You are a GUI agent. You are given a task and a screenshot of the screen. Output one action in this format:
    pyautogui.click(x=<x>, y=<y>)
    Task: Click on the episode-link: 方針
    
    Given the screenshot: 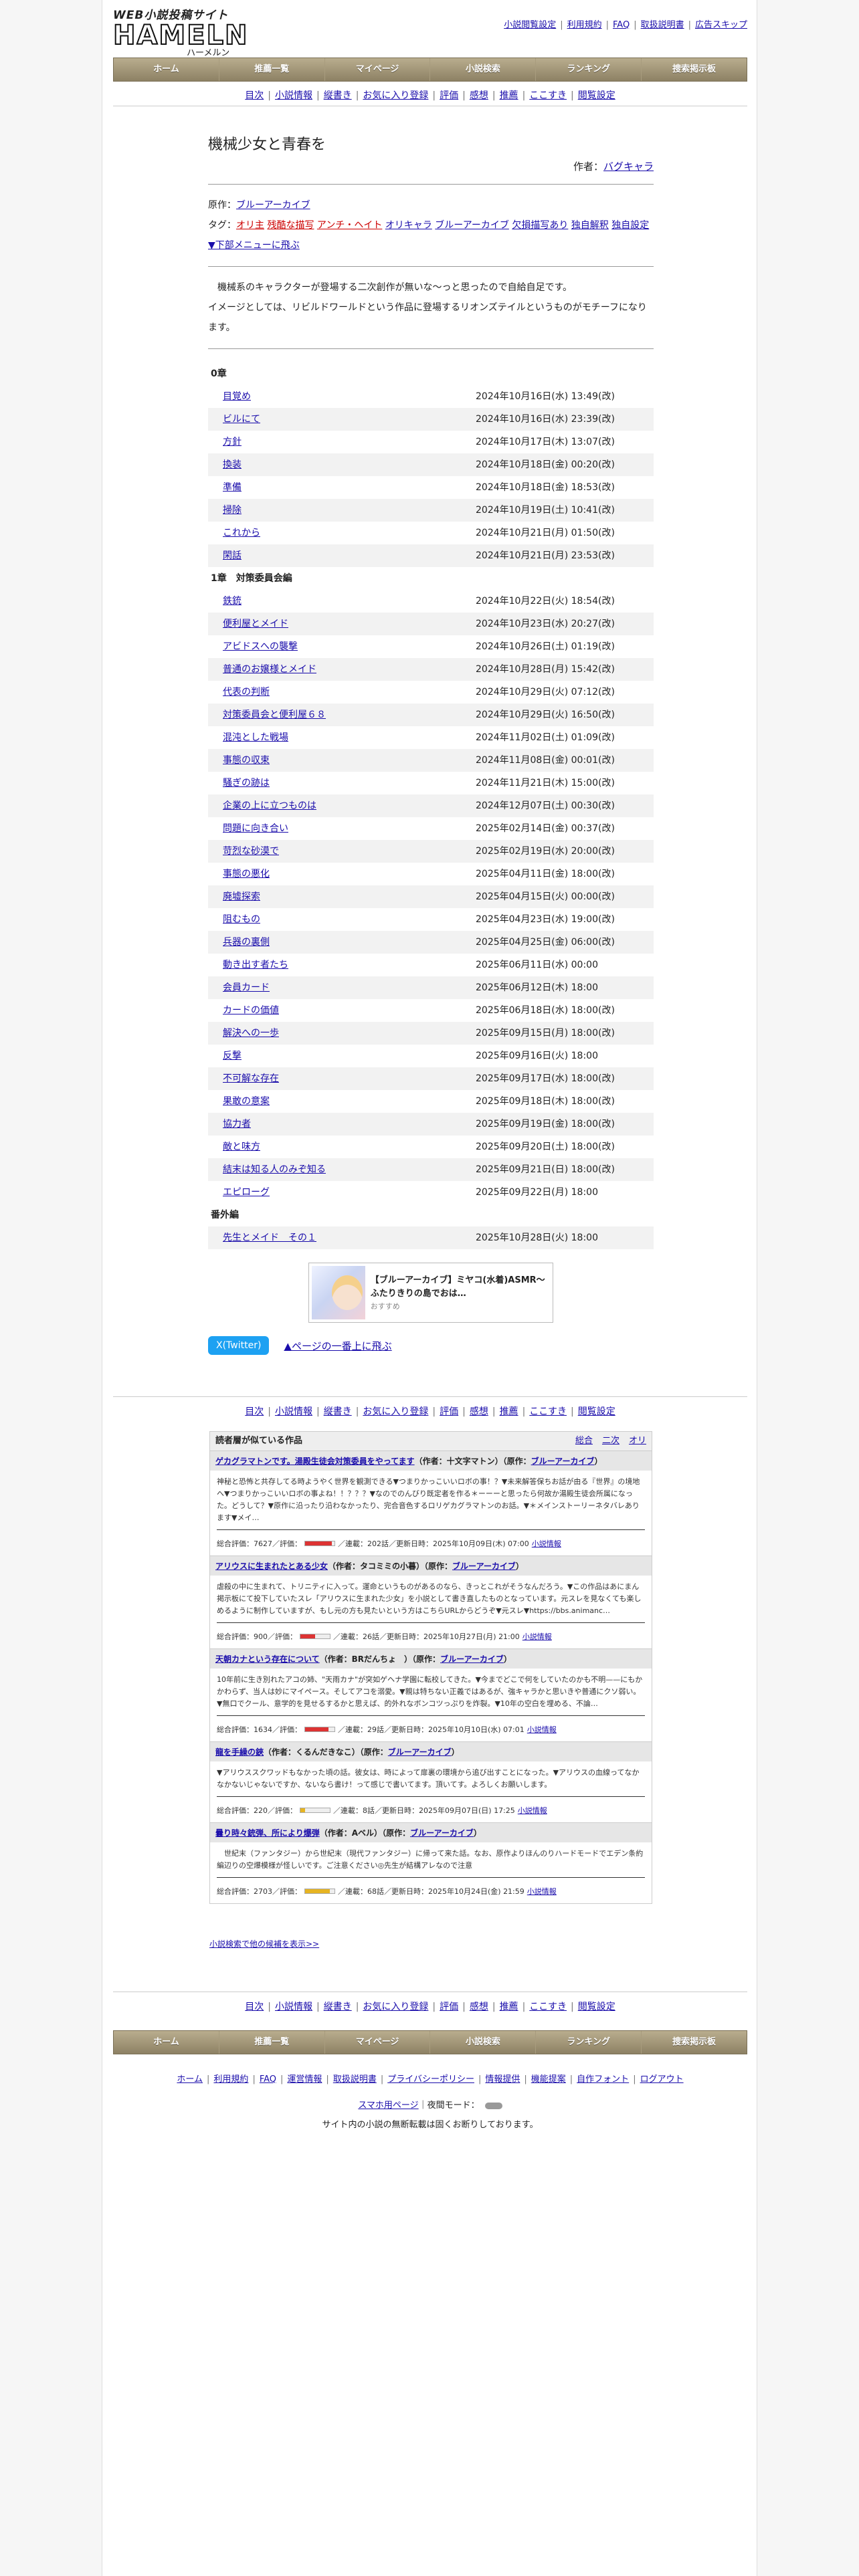 What is the action you would take?
    pyautogui.click(x=232, y=442)
    